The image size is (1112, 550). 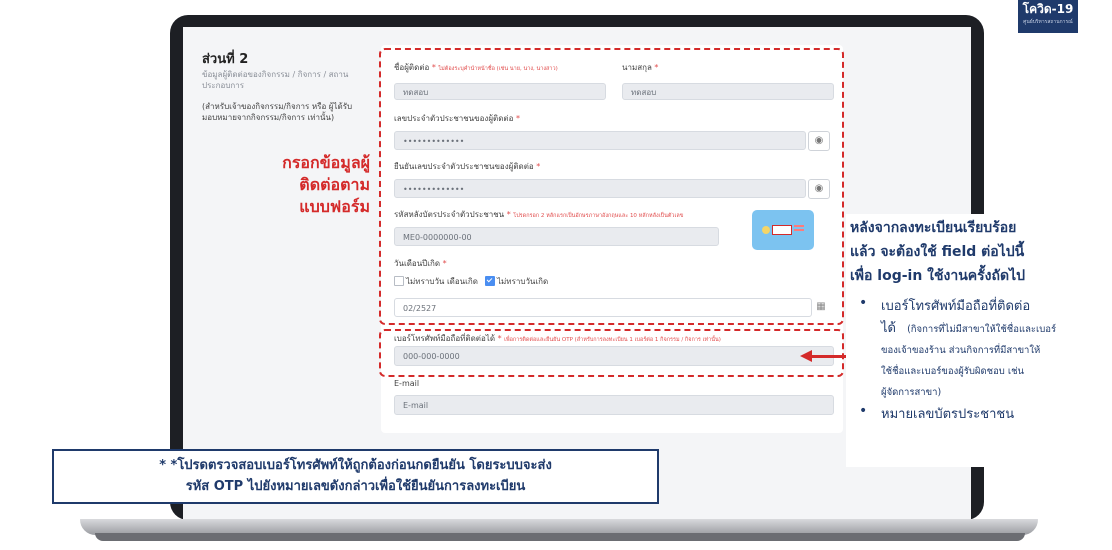 What do you see at coordinates (407, 383) in the screenshot?
I see `email-label: E-mail` at bounding box center [407, 383].